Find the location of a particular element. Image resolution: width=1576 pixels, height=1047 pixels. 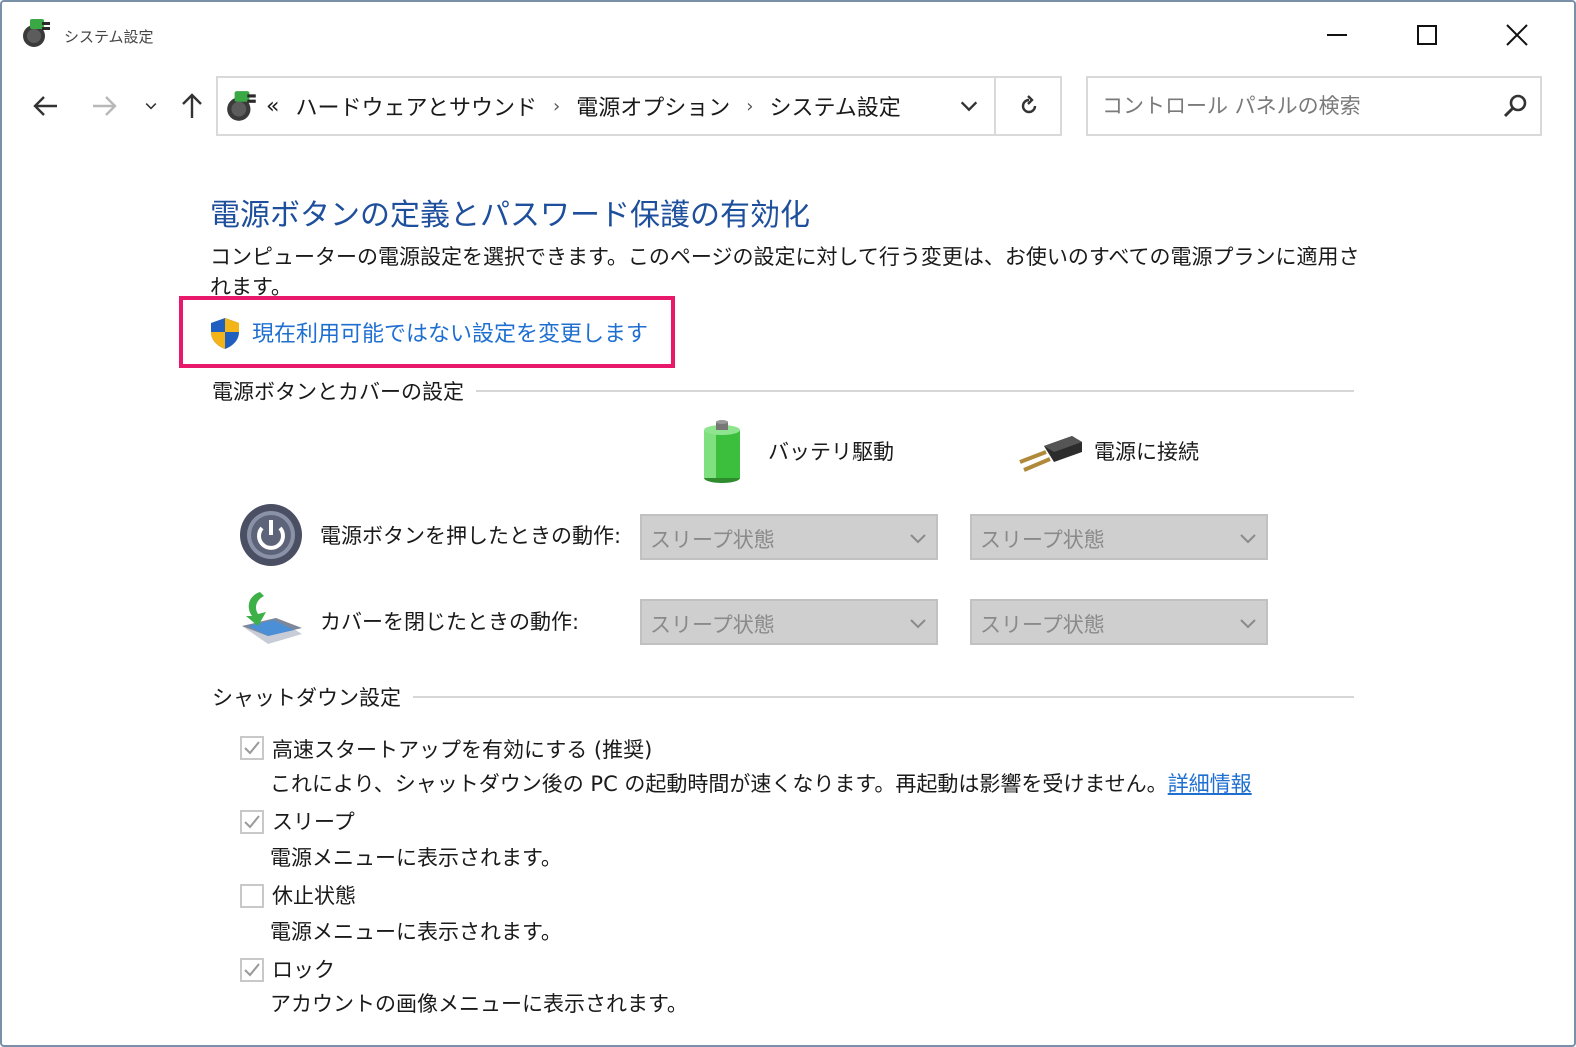

sleep-label: スリープ is located at coordinates (313, 822).